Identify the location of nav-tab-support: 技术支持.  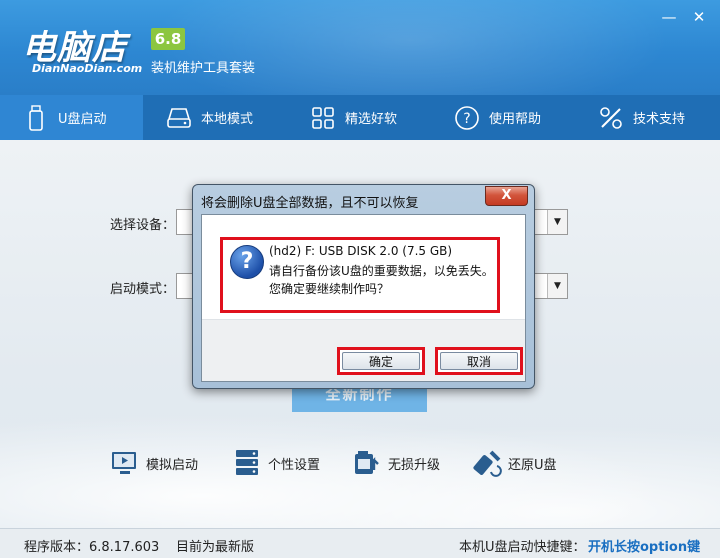
(647, 117).